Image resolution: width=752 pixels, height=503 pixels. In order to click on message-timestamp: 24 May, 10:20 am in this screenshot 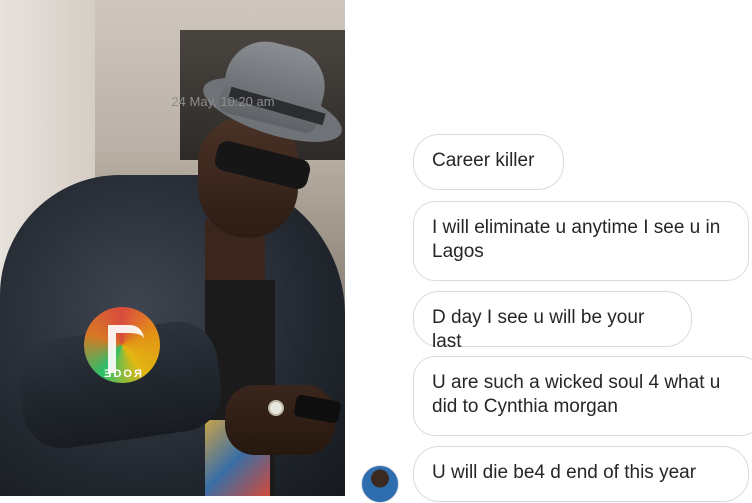, I will do `click(223, 101)`.